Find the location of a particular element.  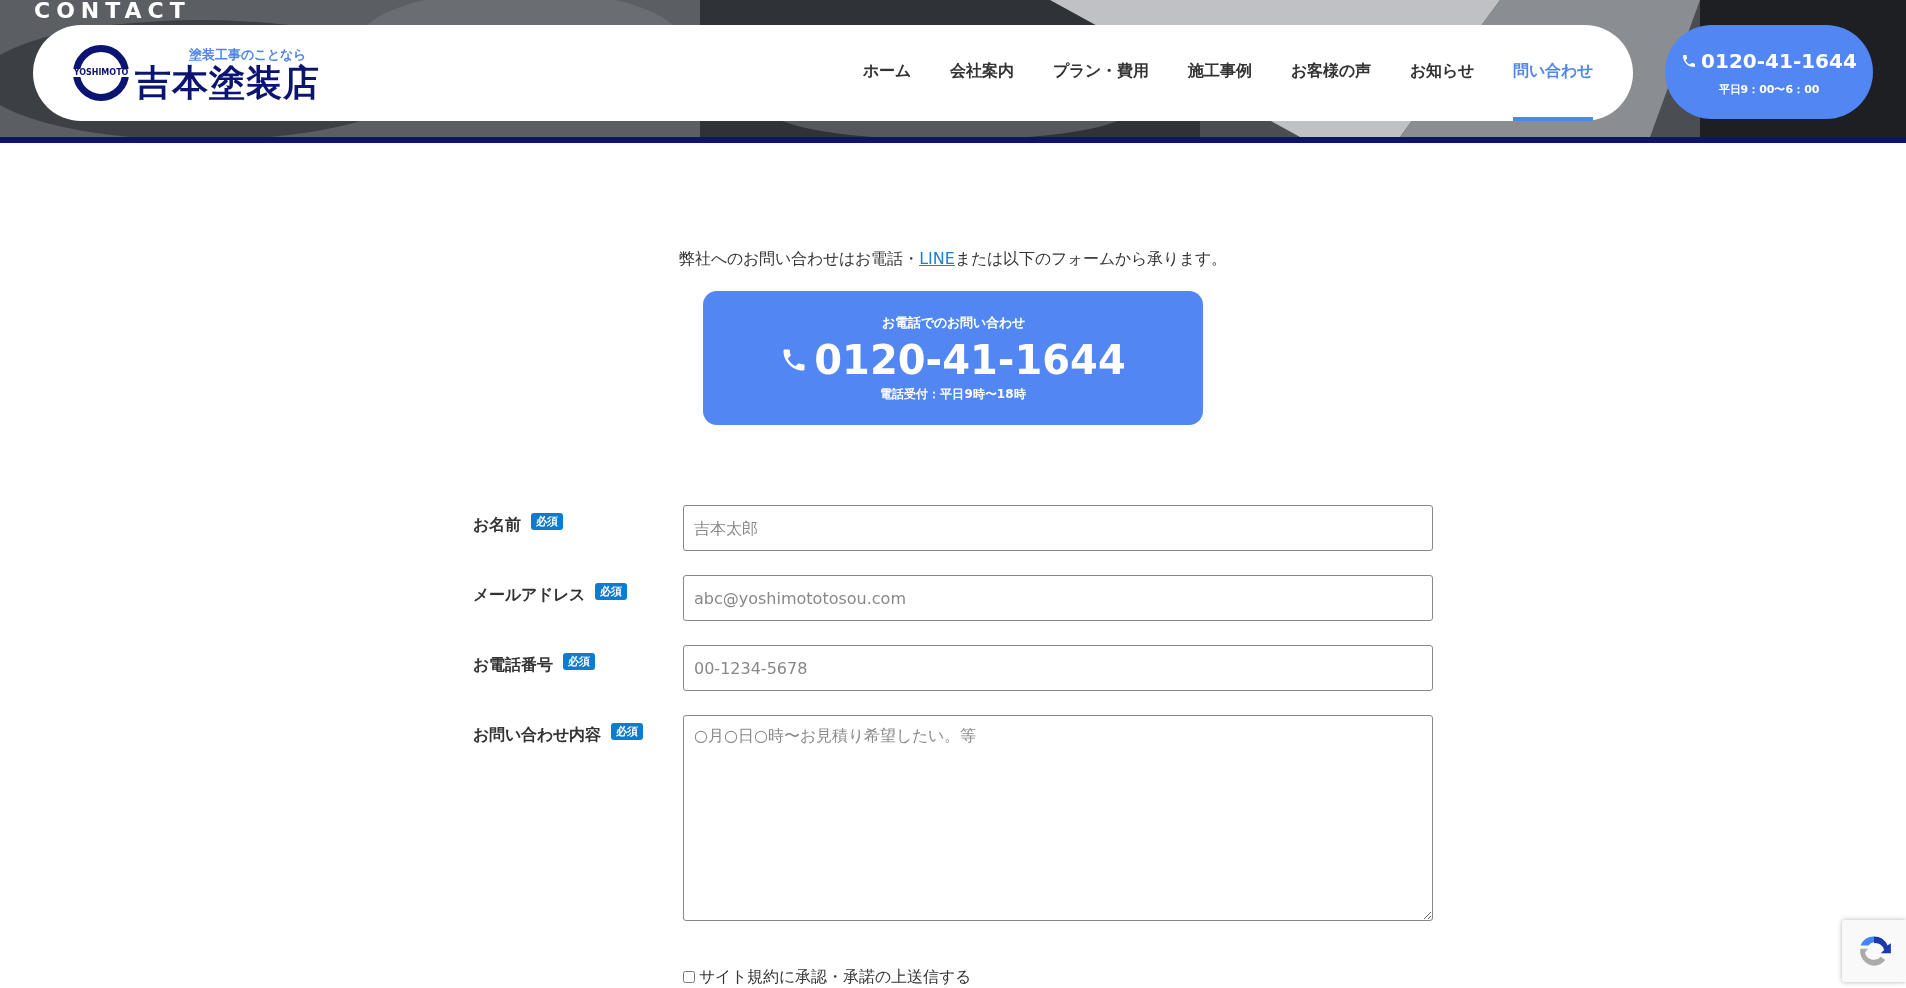

nav-link: ホーム is located at coordinates (887, 73).